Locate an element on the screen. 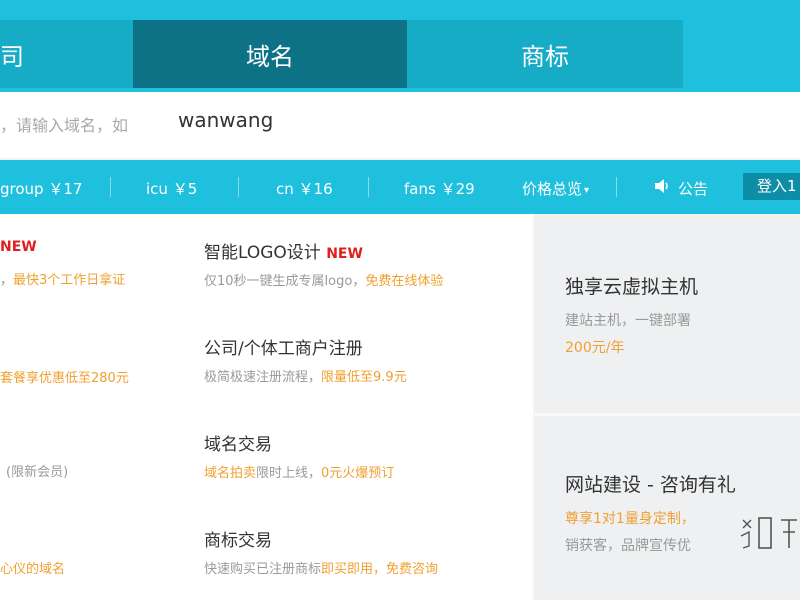 This screenshot has width=800, height=600. service-title: 商标交易 is located at coordinates (238, 538).